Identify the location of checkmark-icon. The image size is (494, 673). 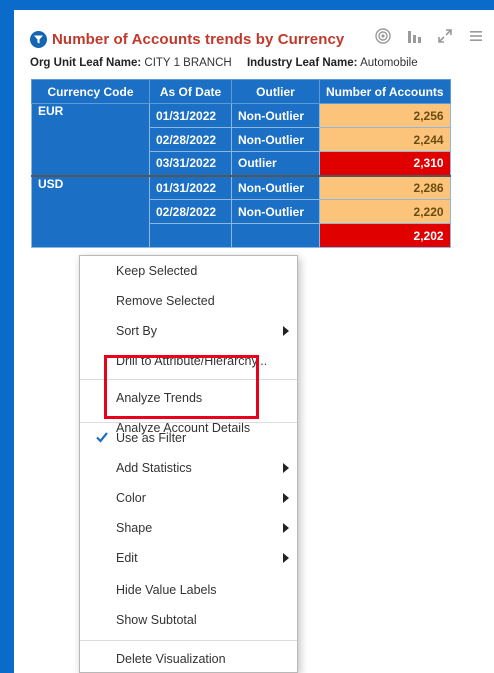
(102, 437).